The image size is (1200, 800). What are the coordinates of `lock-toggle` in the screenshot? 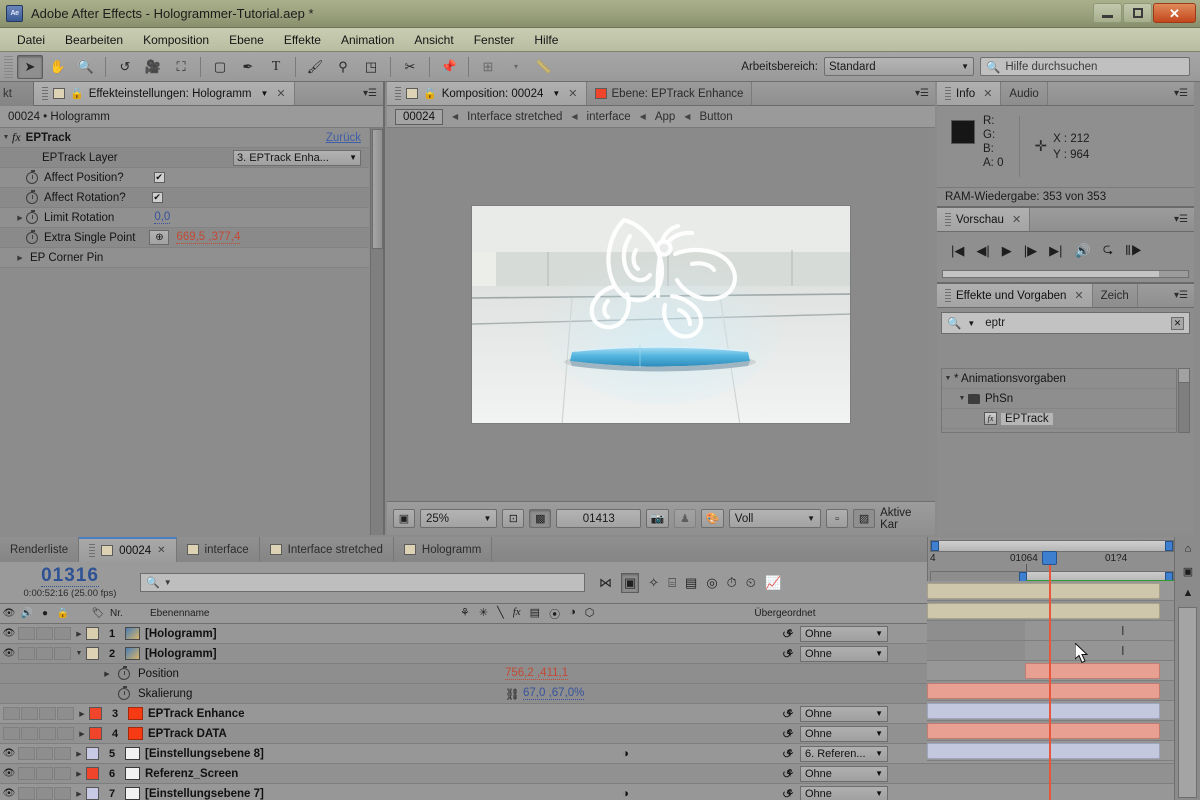 It's located at (62, 793).